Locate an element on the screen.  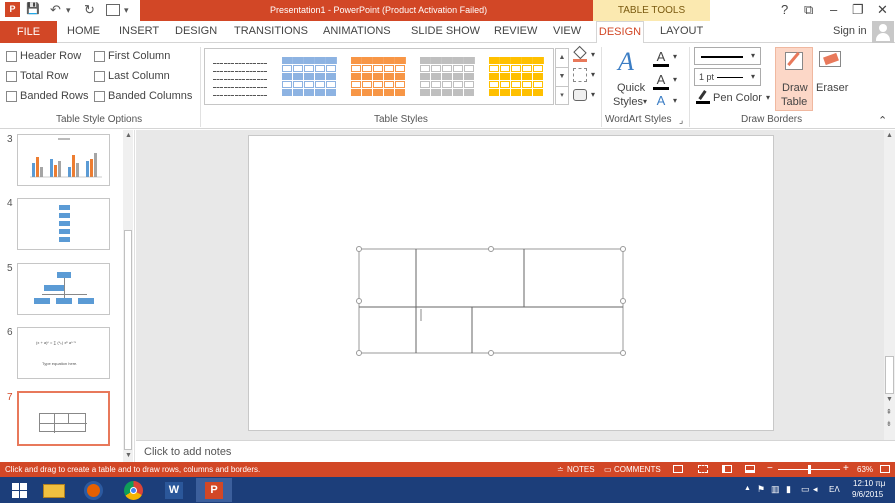
gallery-down-icon: ▼ is located at coordinates (562, 77).